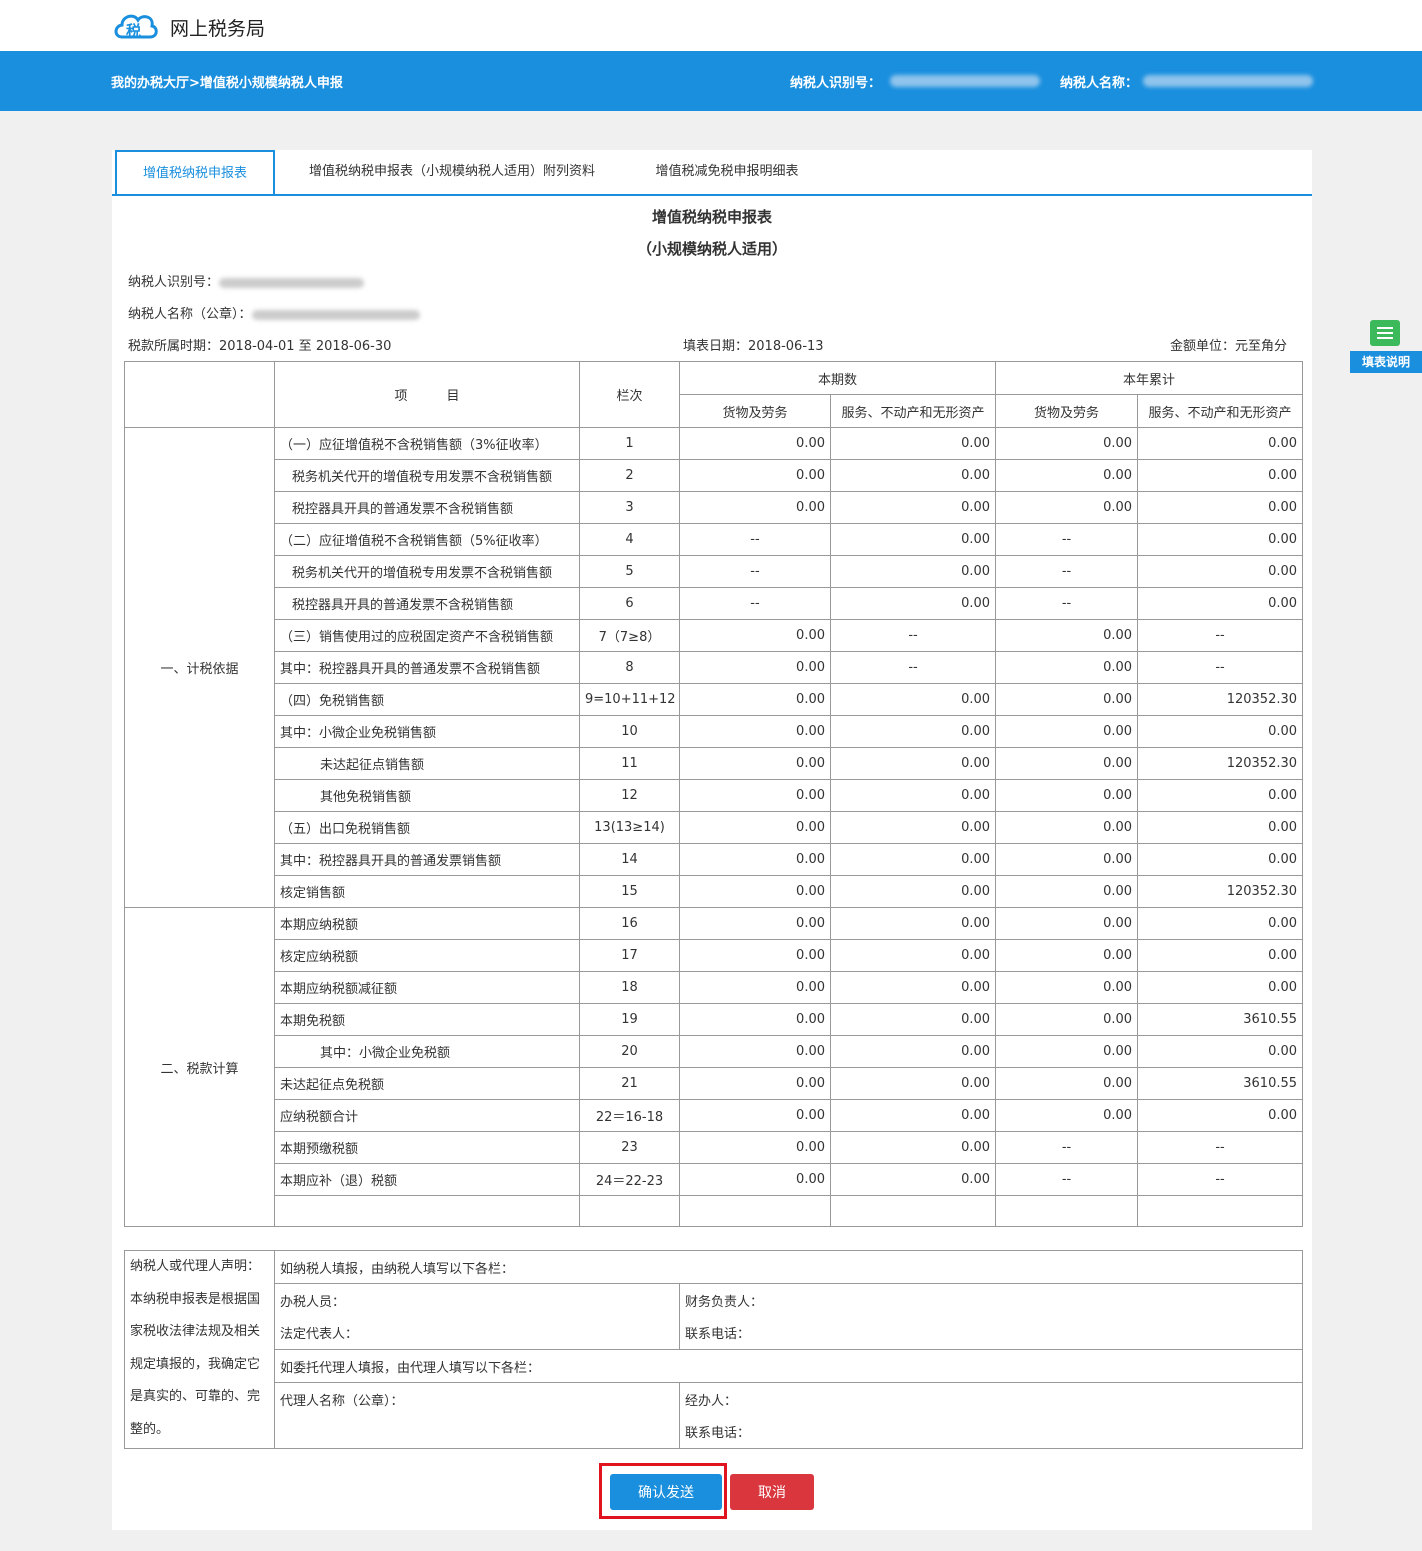  Describe the element at coordinates (714, 955) in the screenshot. I see `table-row: 核定应纳税额 17 0.00 0.00 0.00 0.00` at that location.